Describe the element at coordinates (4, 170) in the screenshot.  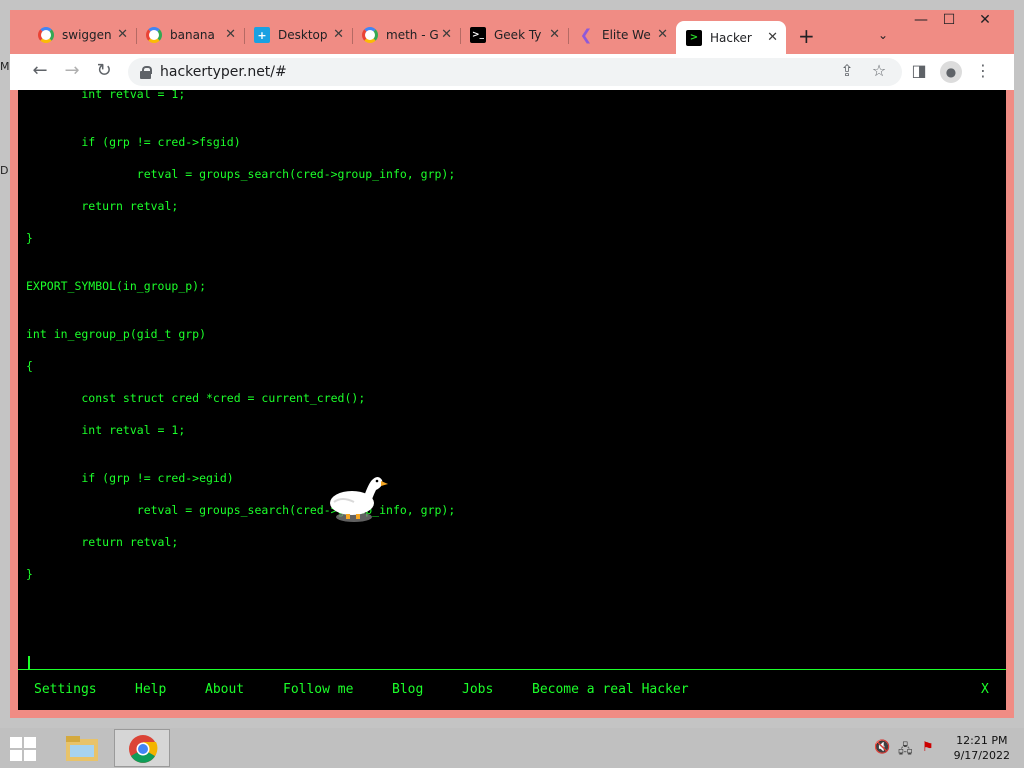
I see `desktop-label: D` at that location.